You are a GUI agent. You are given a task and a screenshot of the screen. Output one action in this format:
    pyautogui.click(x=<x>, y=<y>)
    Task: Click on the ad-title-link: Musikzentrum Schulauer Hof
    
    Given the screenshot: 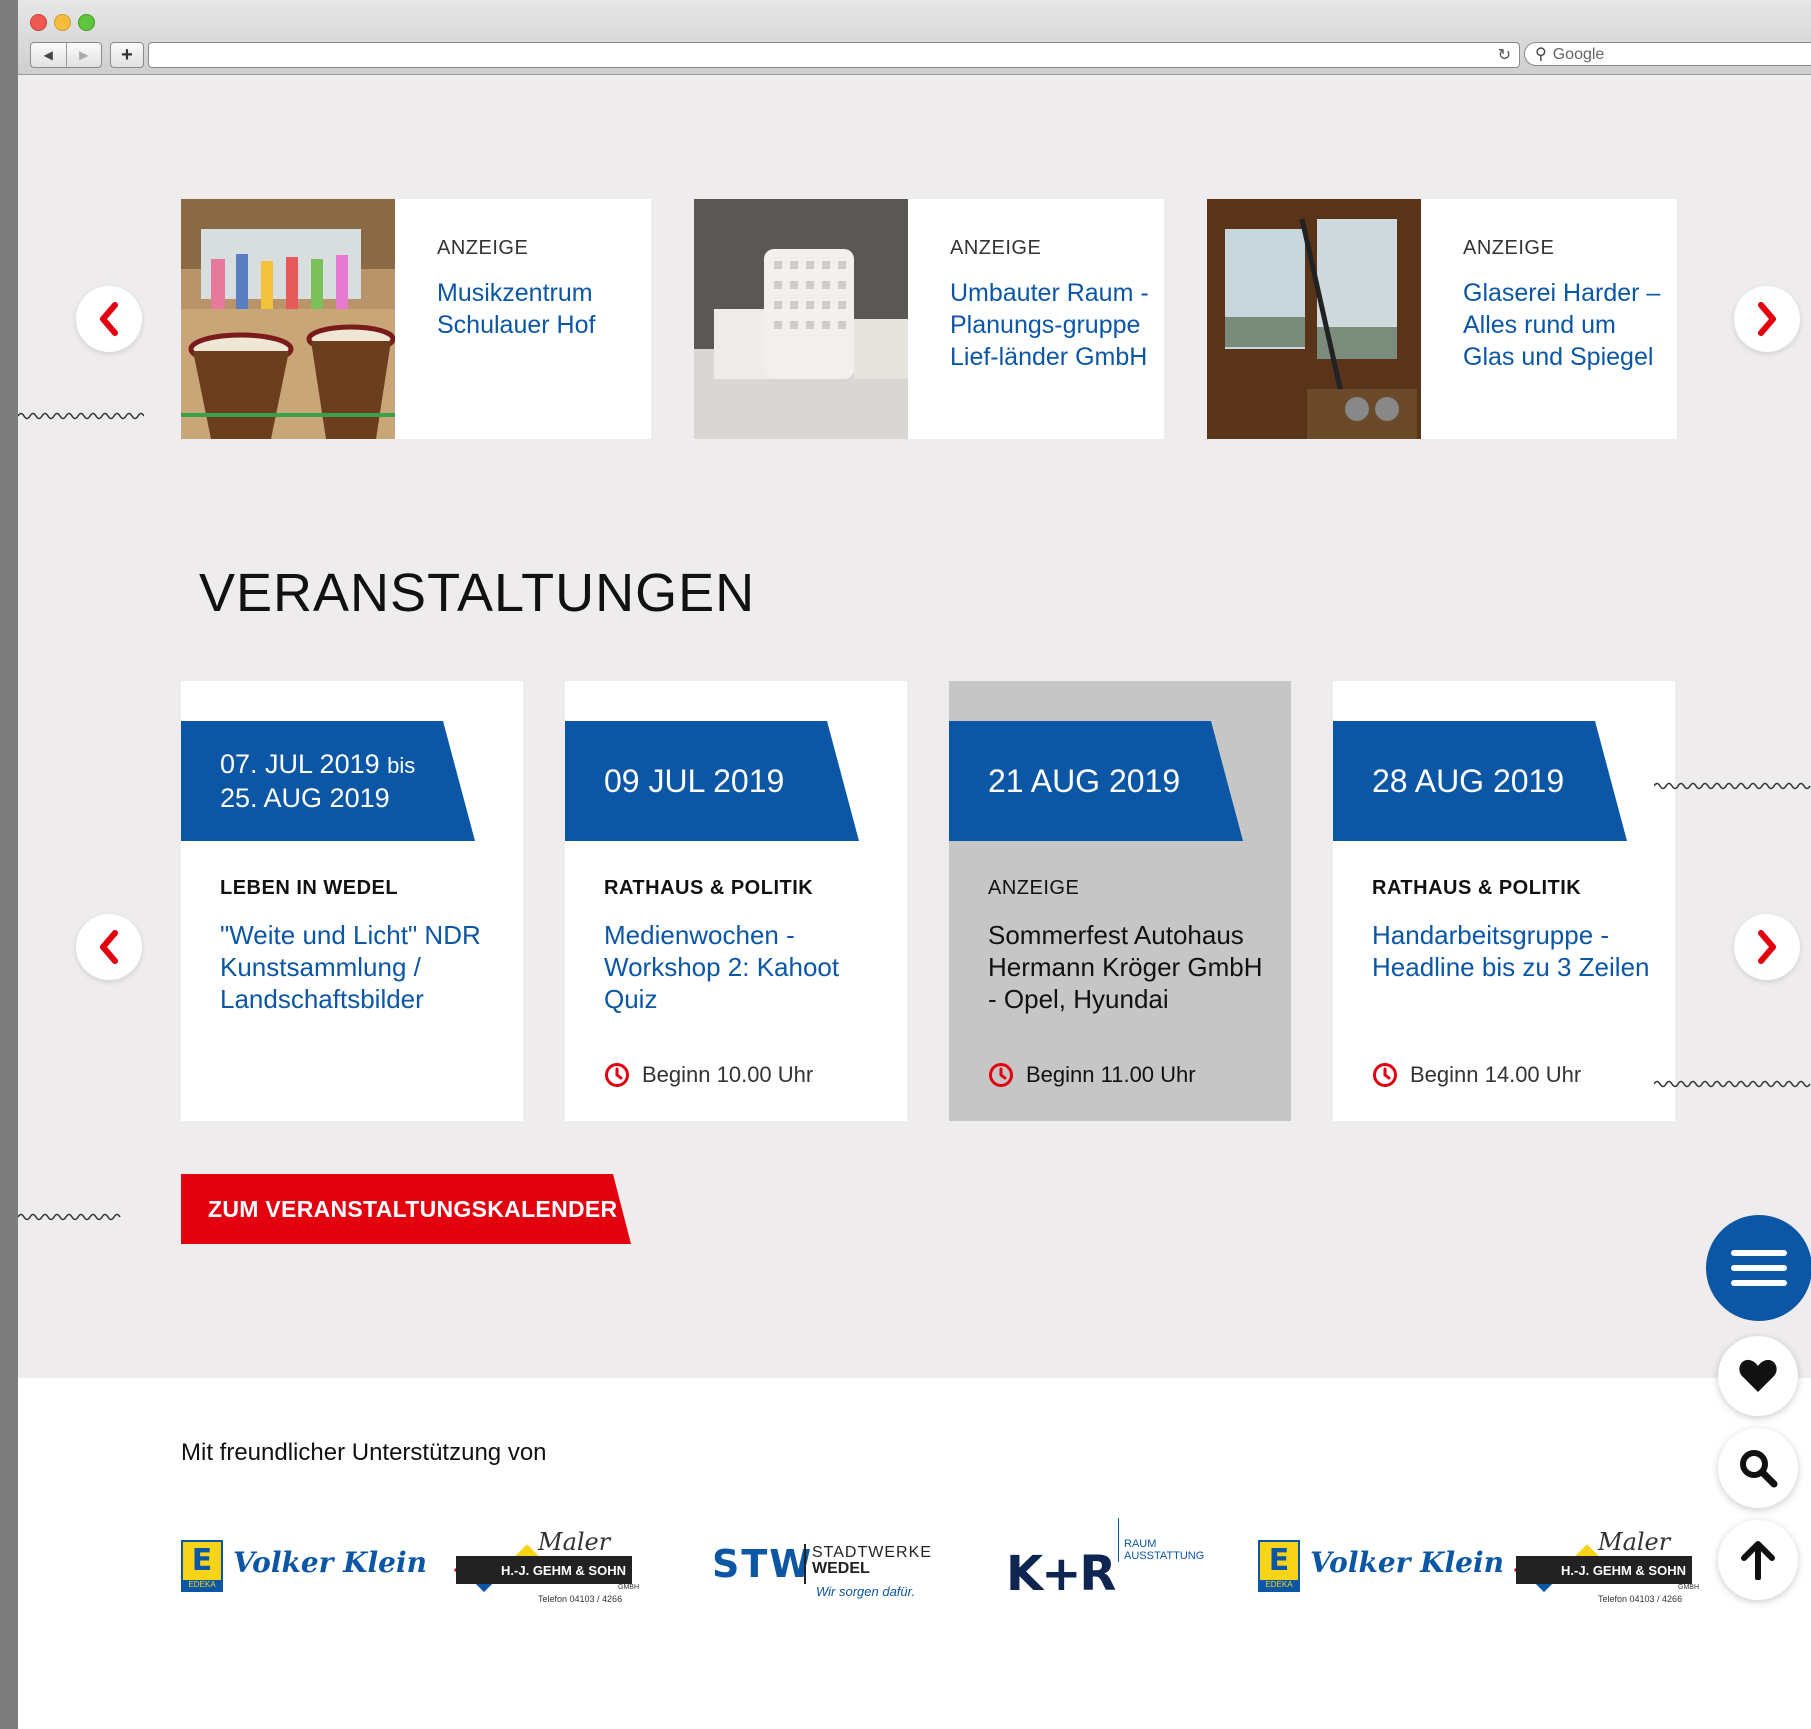 What is the action you would take?
    pyautogui.click(x=537, y=309)
    